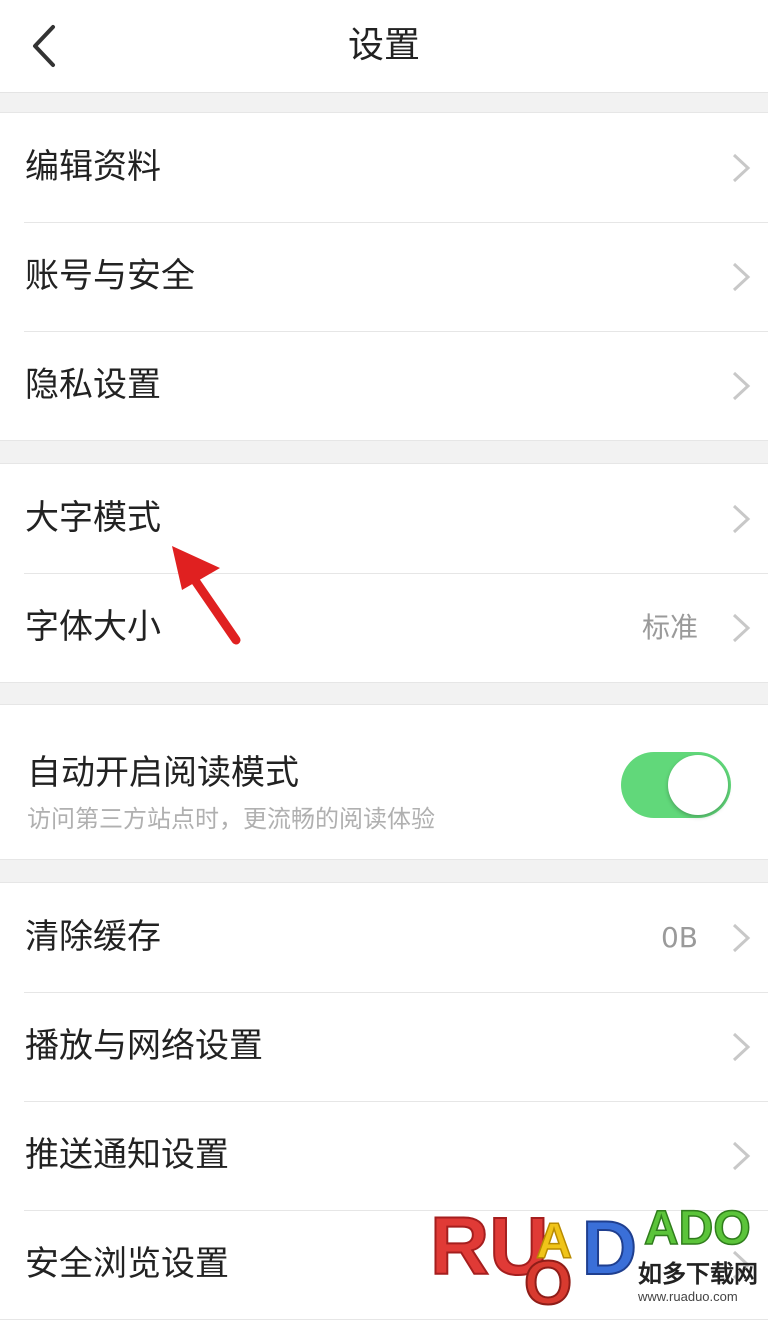 The image size is (768, 1320). Describe the element at coordinates (206, 595) in the screenshot. I see `annotation-arrow-icon` at that location.